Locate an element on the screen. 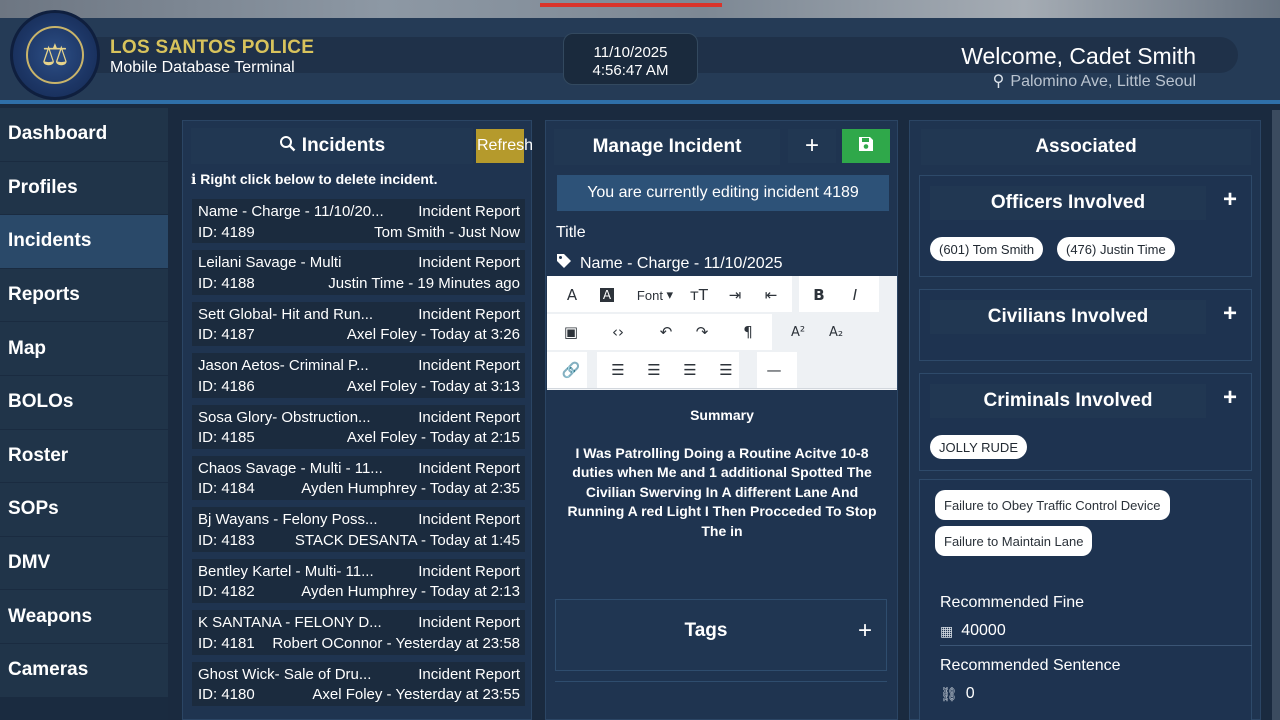 Image resolution: width=1280 pixels, height=720 pixels. editing-notice: You are currently editing incident 4189 is located at coordinates (723, 193).